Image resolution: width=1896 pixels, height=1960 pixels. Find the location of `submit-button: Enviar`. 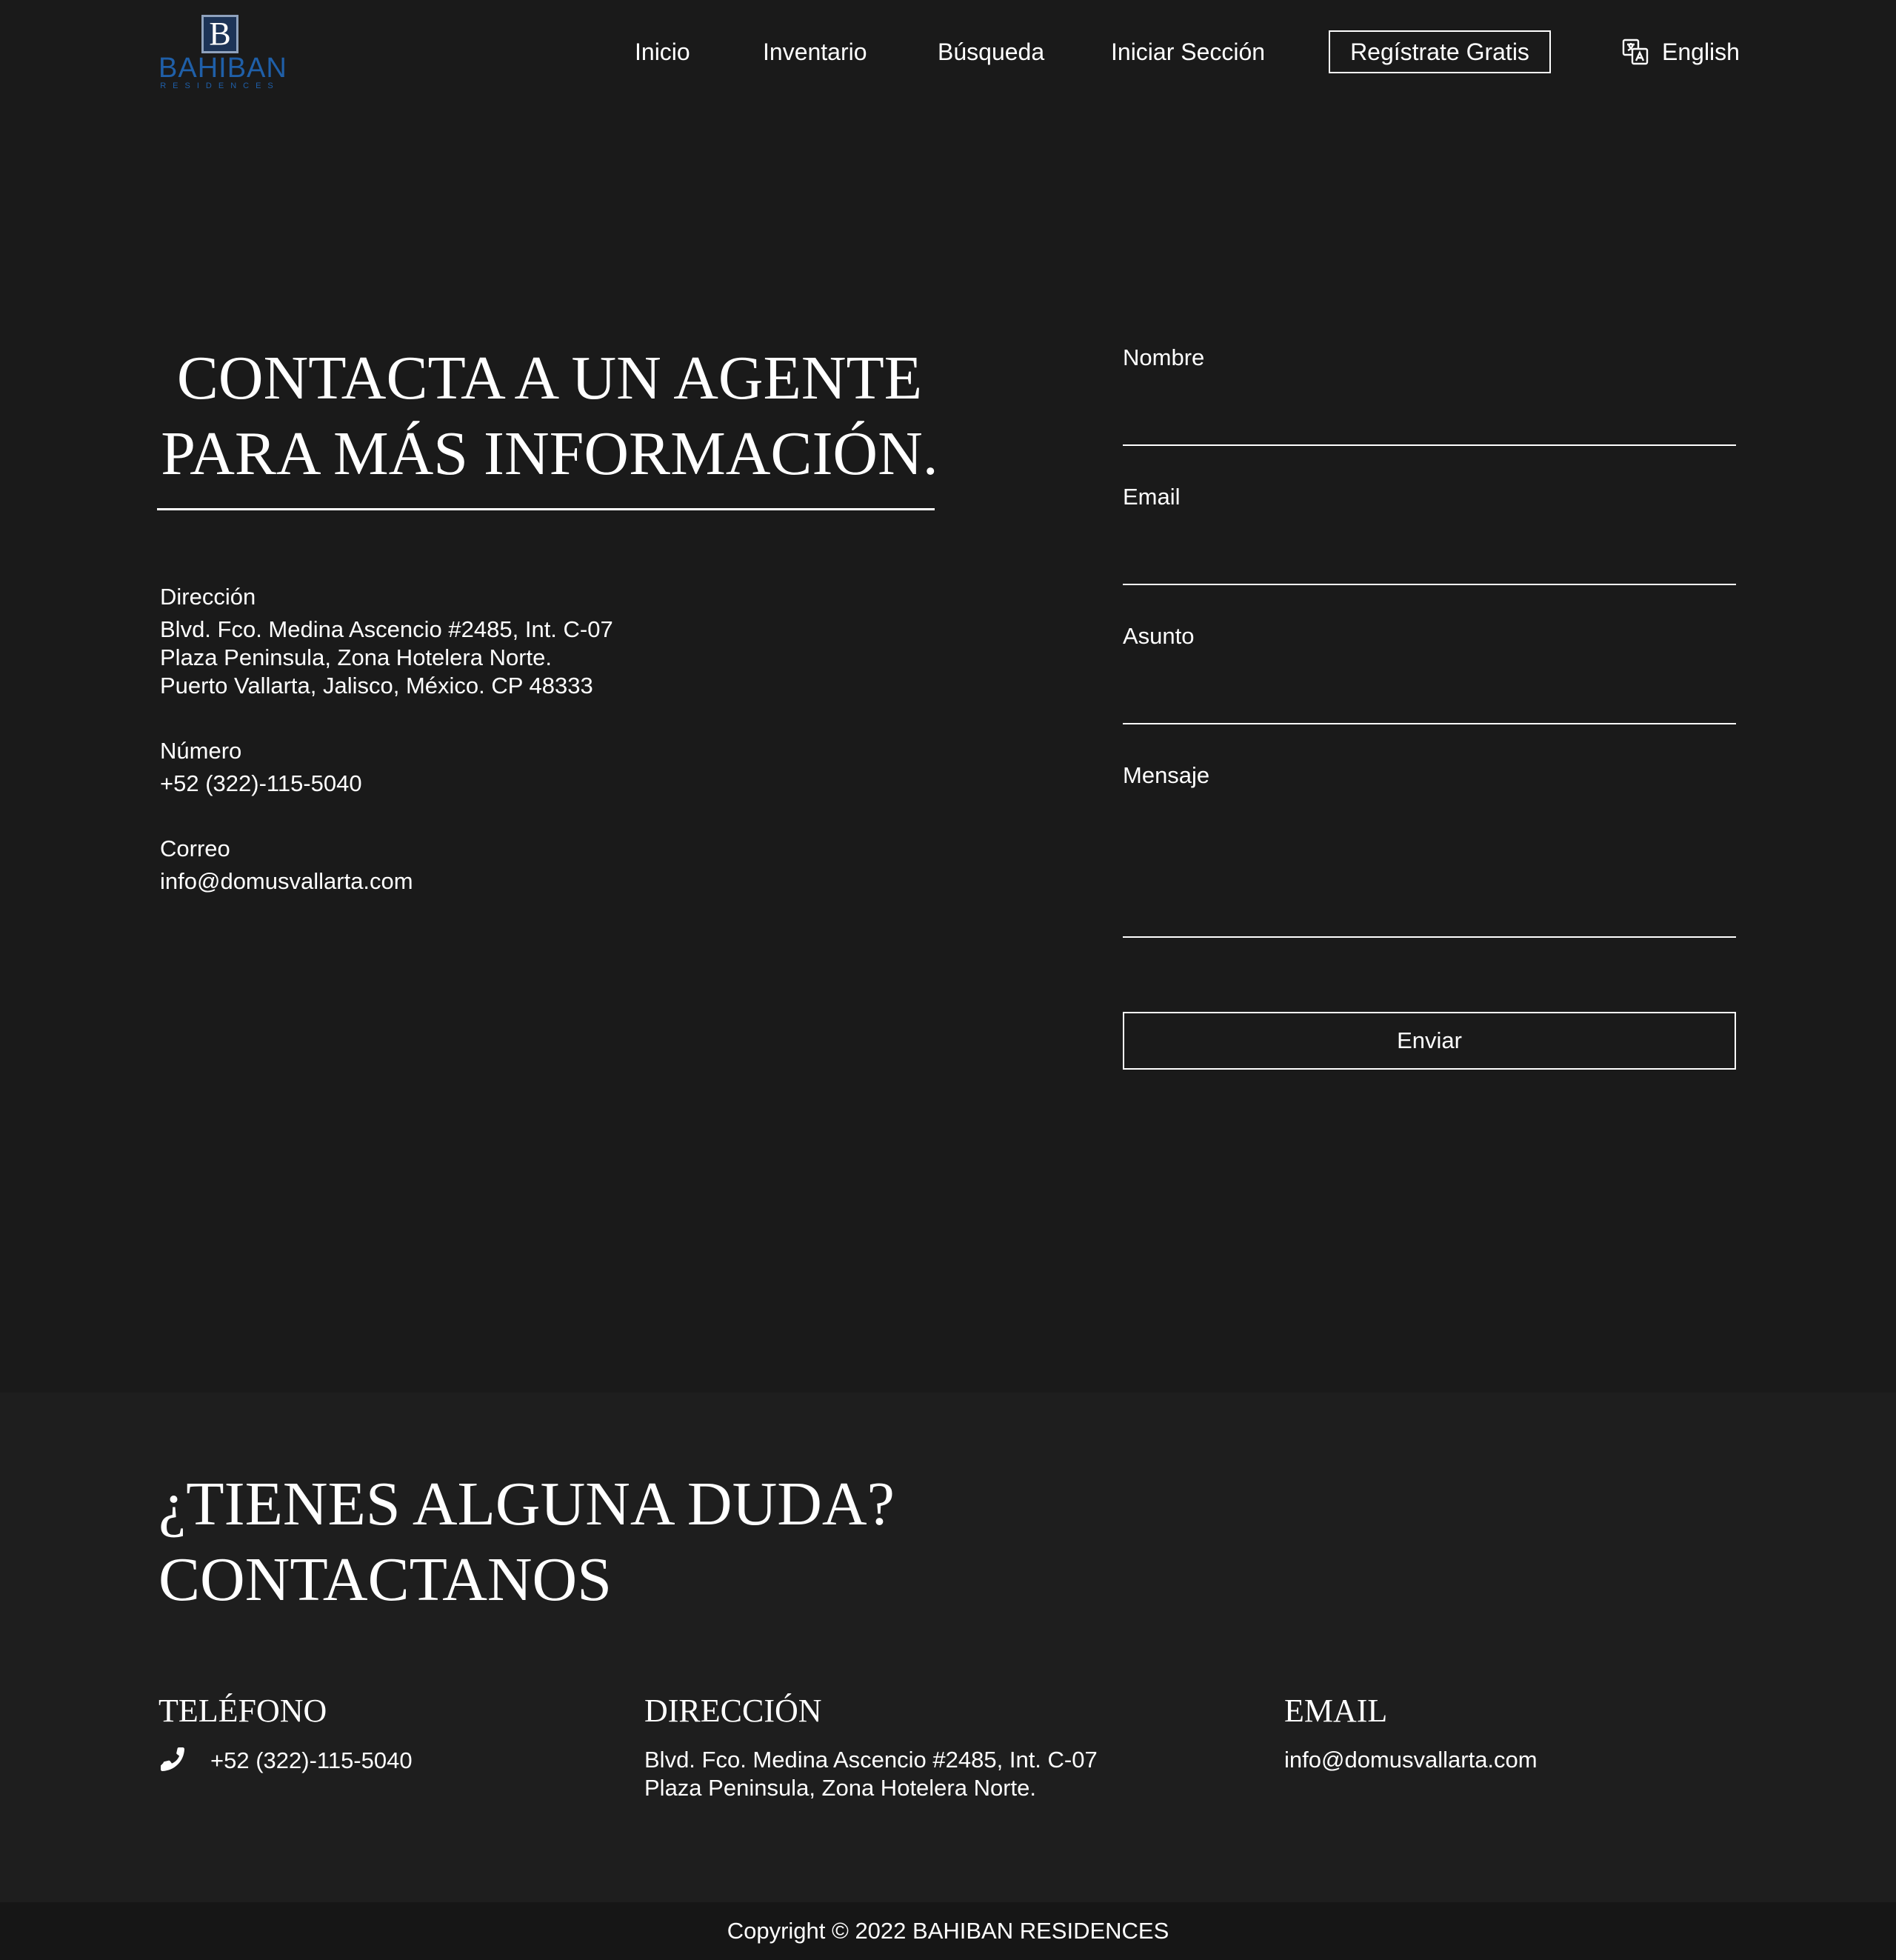

submit-button: Enviar is located at coordinates (1429, 1041).